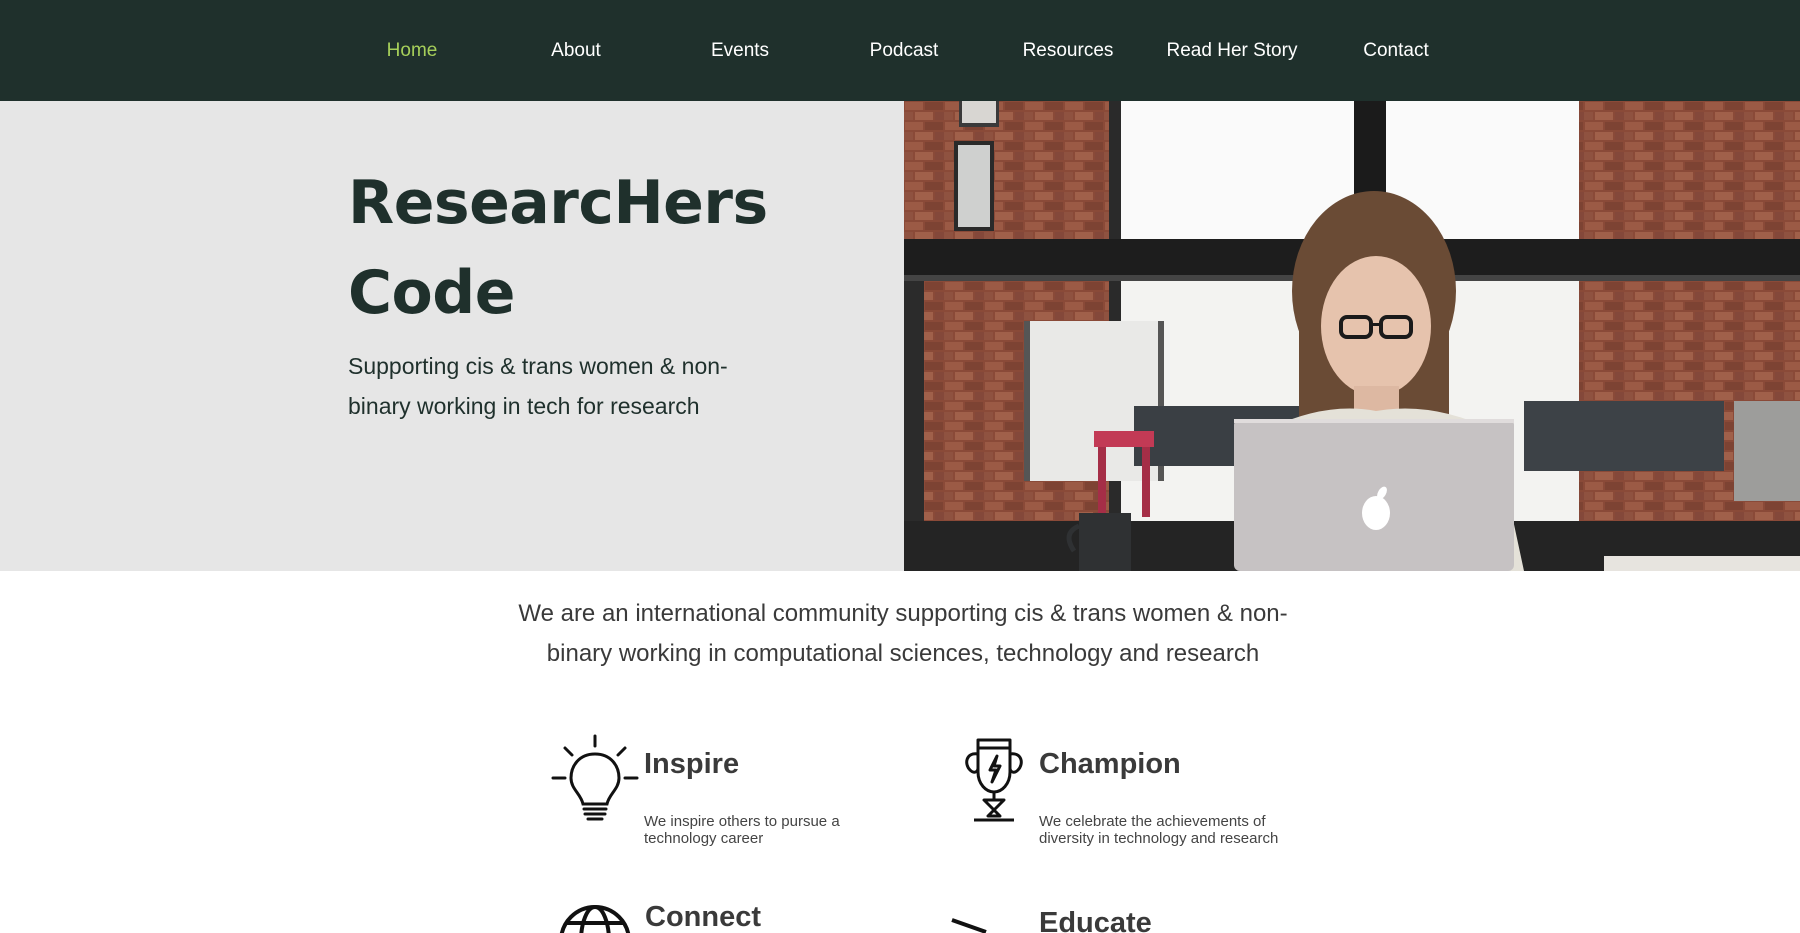 The image size is (1800, 933). I want to click on globe-icon, so click(595, 918).